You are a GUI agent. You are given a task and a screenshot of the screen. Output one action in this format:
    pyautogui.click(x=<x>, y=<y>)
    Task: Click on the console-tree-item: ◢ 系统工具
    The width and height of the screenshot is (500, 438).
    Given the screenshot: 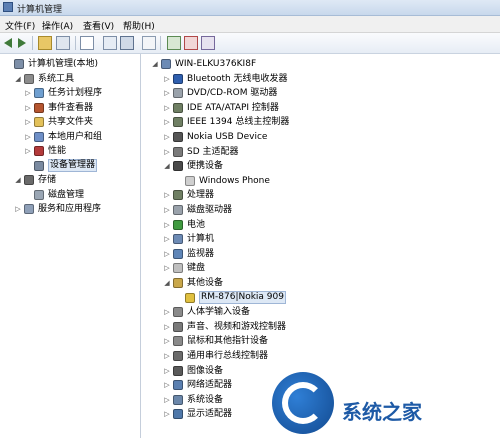 What is the action you would take?
    pyautogui.click(x=70, y=79)
    